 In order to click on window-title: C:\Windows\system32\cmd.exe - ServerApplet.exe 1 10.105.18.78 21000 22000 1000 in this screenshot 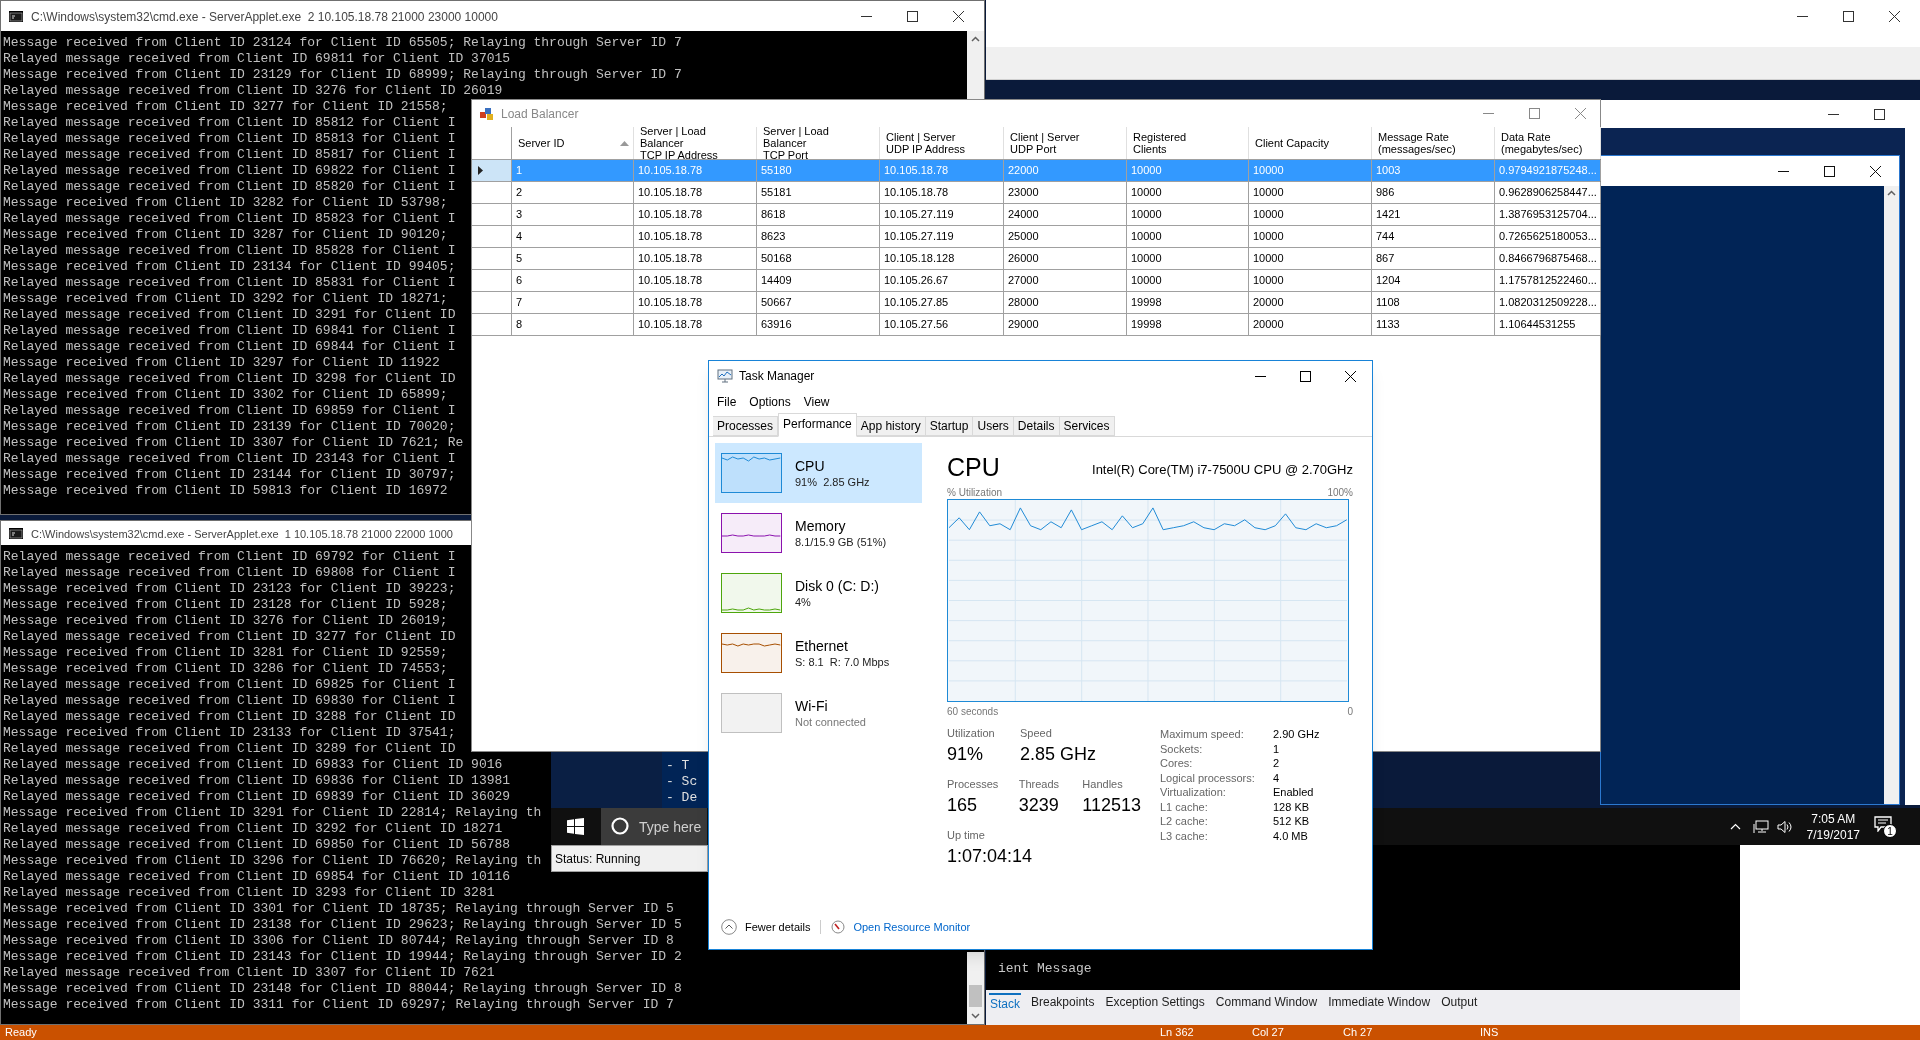, I will do `click(242, 534)`.